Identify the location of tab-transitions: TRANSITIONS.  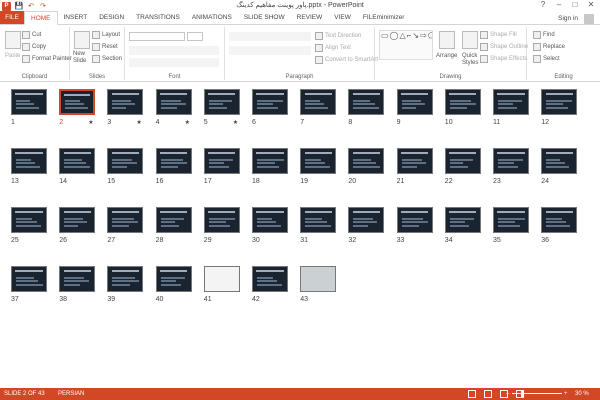
(158, 17).